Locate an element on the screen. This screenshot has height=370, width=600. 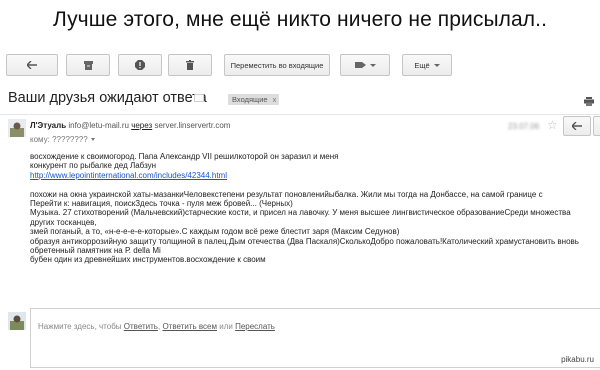
archive-button is located at coordinates (88, 65).